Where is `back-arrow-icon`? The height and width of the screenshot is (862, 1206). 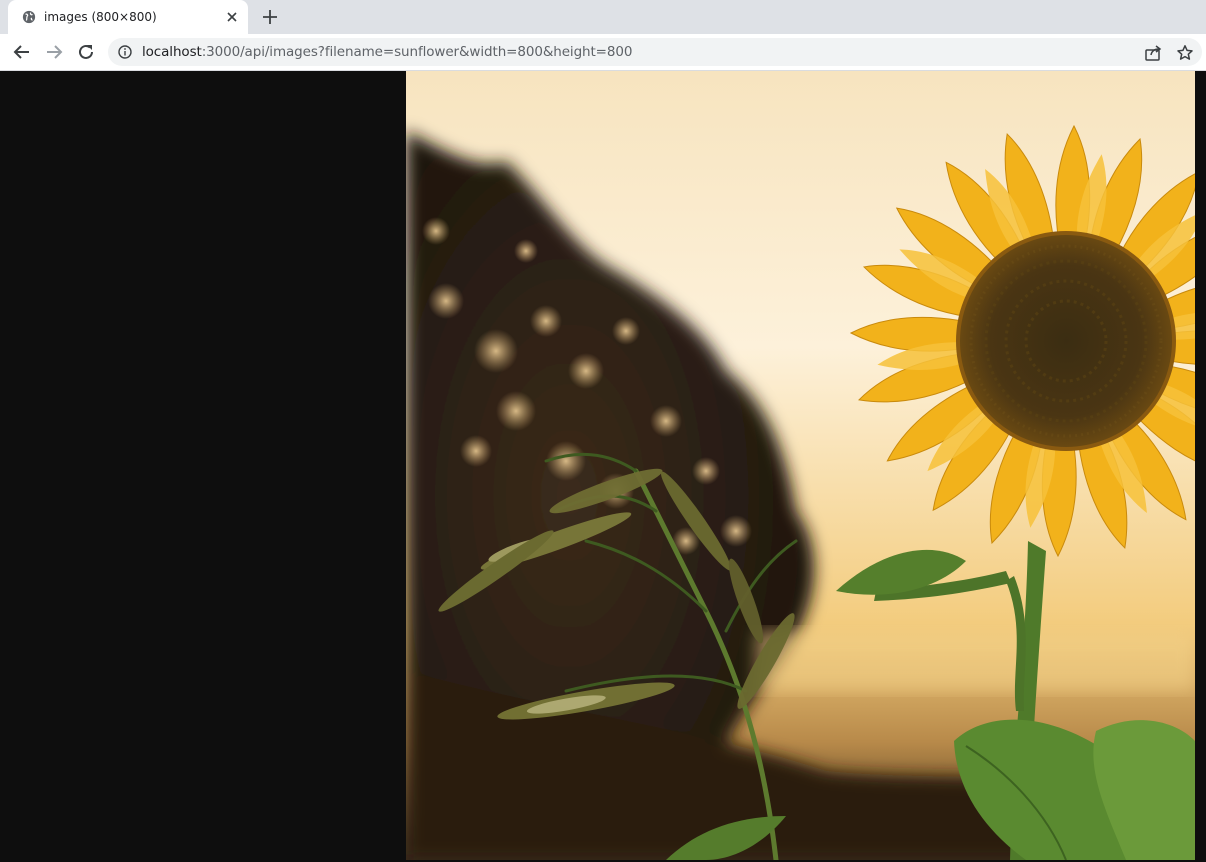
back-arrow-icon is located at coordinates (22, 52).